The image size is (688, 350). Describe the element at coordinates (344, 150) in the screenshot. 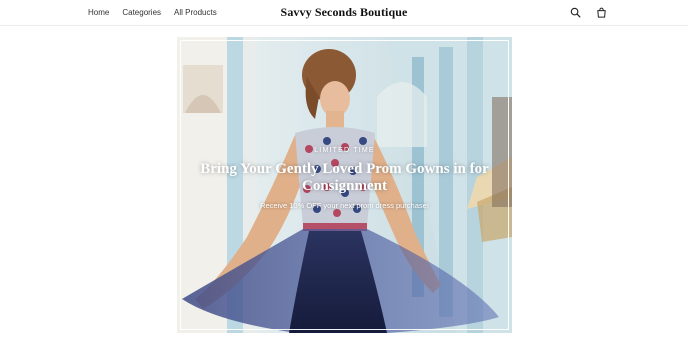

I see `hero-eyebrow: LIMITED TIME` at that location.